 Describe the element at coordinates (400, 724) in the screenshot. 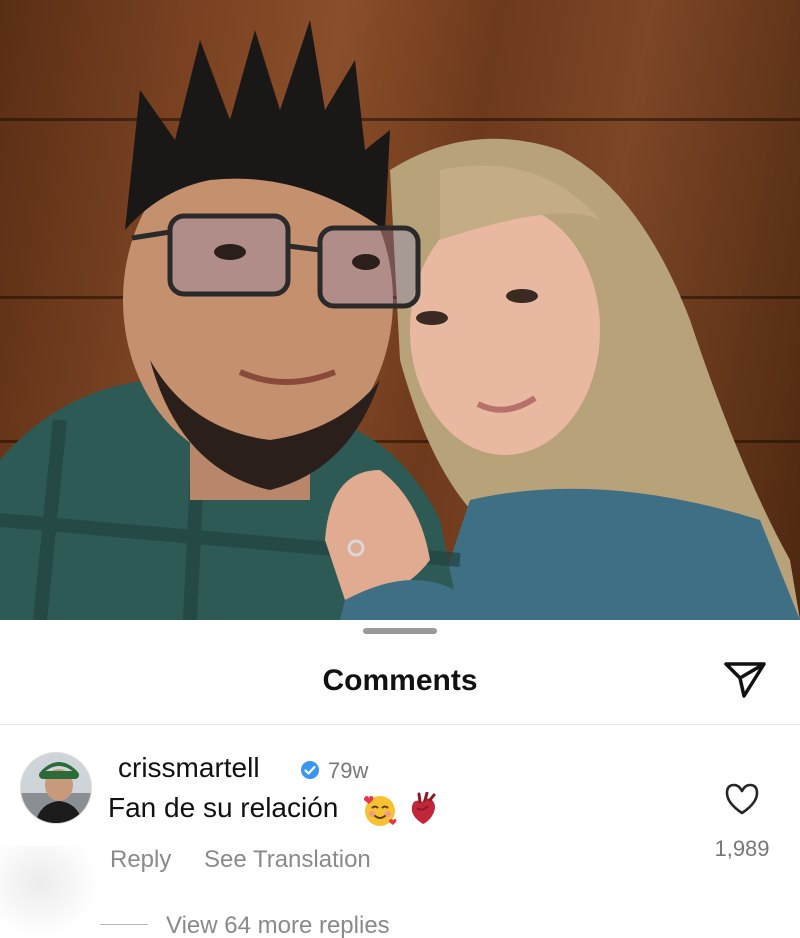

I see `divider` at that location.